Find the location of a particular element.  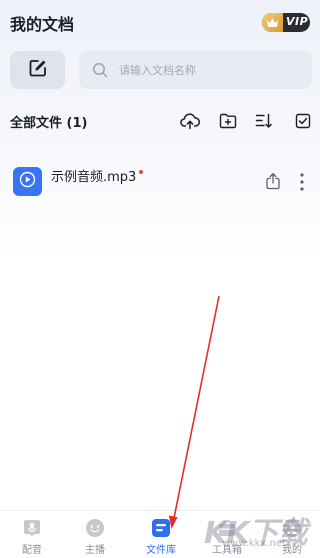

tab-profile: 我的 is located at coordinates (290, 534).